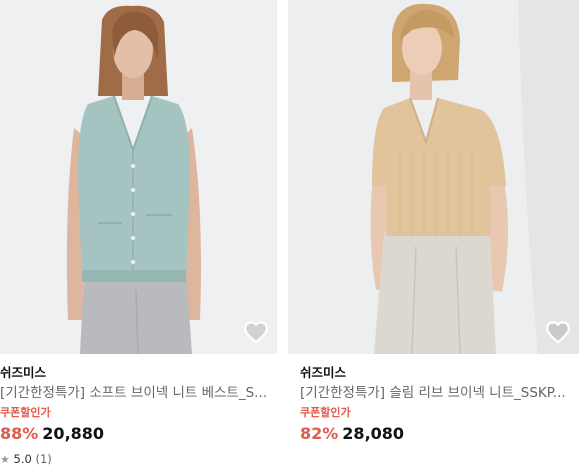 Image resolution: width=579 pixels, height=472 pixels. What do you see at coordinates (19, 433) in the screenshot?
I see `discount-rate: 88%` at bounding box center [19, 433].